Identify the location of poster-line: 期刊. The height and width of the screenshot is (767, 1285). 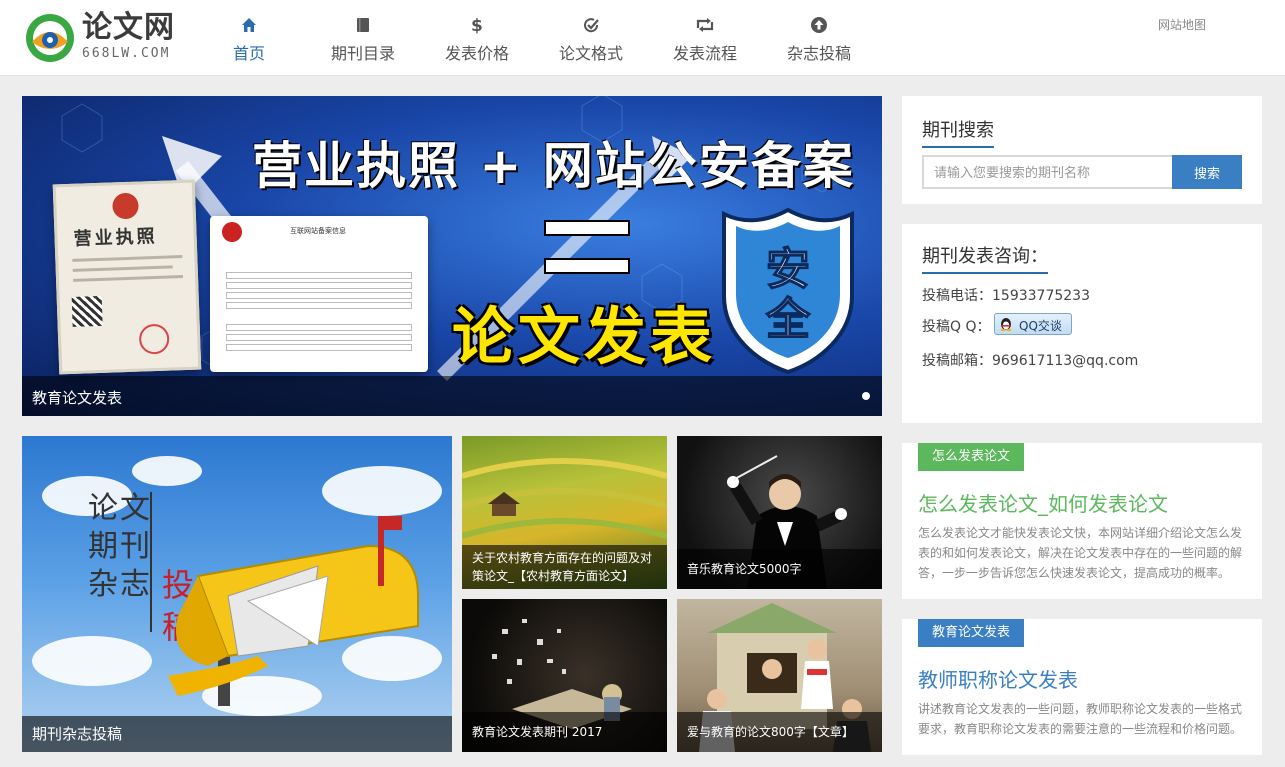
(120, 546).